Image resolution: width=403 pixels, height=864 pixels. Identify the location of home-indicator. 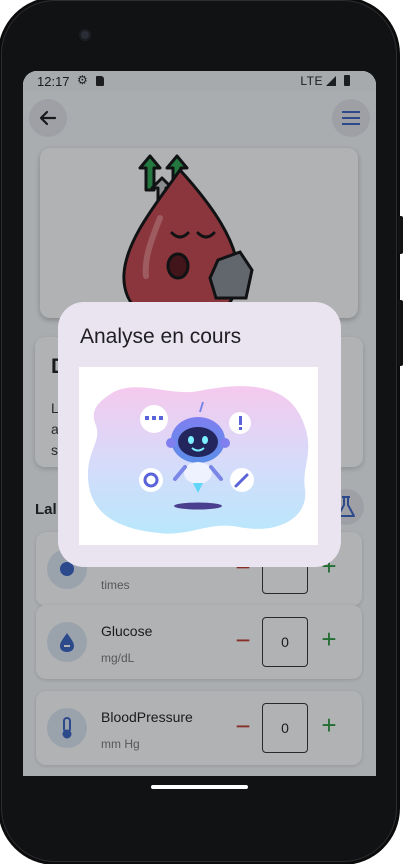
(199, 787).